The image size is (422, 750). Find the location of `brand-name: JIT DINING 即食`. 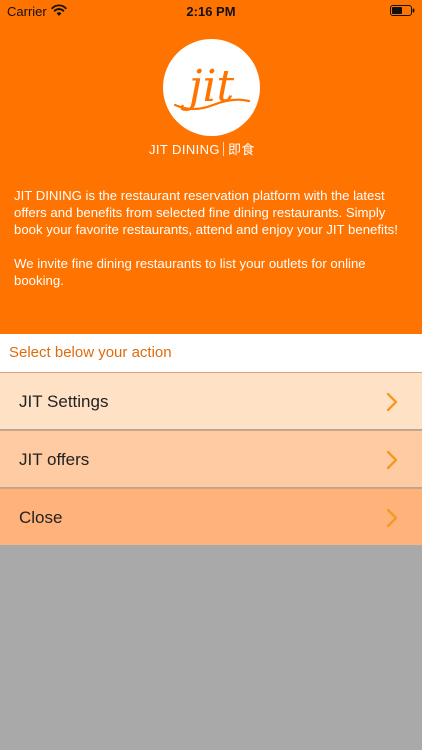

brand-name: JIT DINING 即食 is located at coordinates (211, 148).